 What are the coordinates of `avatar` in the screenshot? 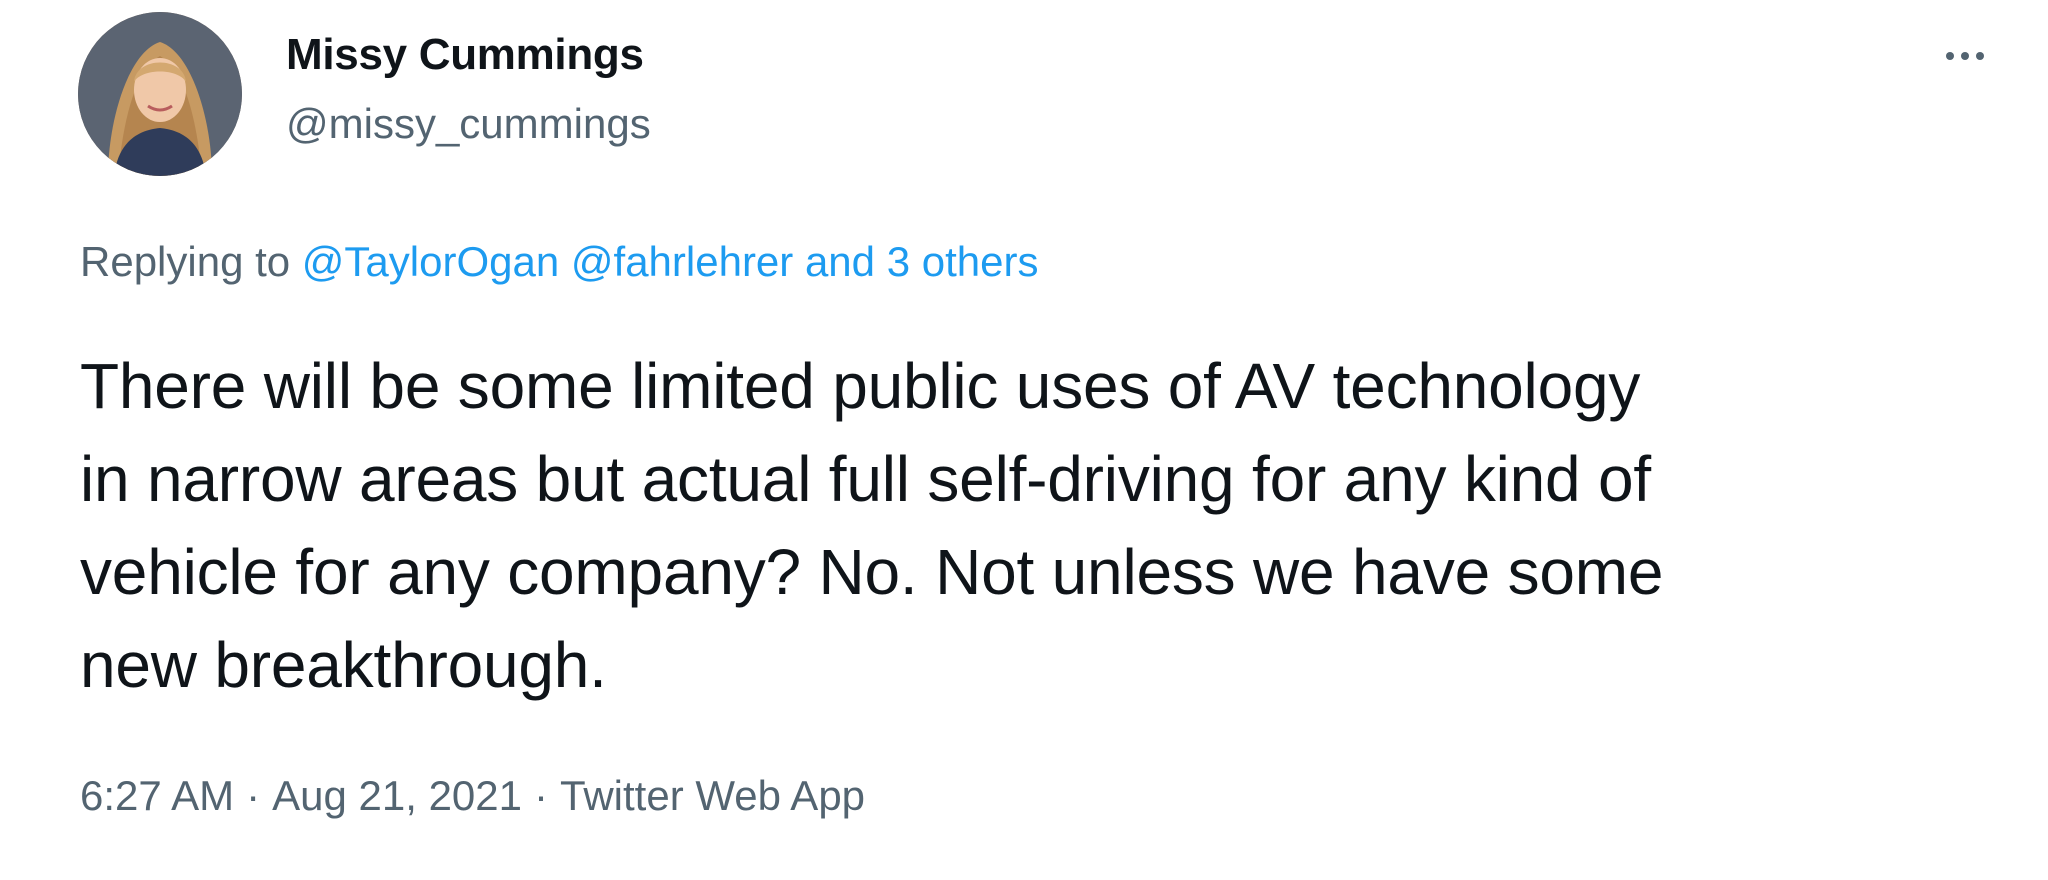 It's located at (160, 94).